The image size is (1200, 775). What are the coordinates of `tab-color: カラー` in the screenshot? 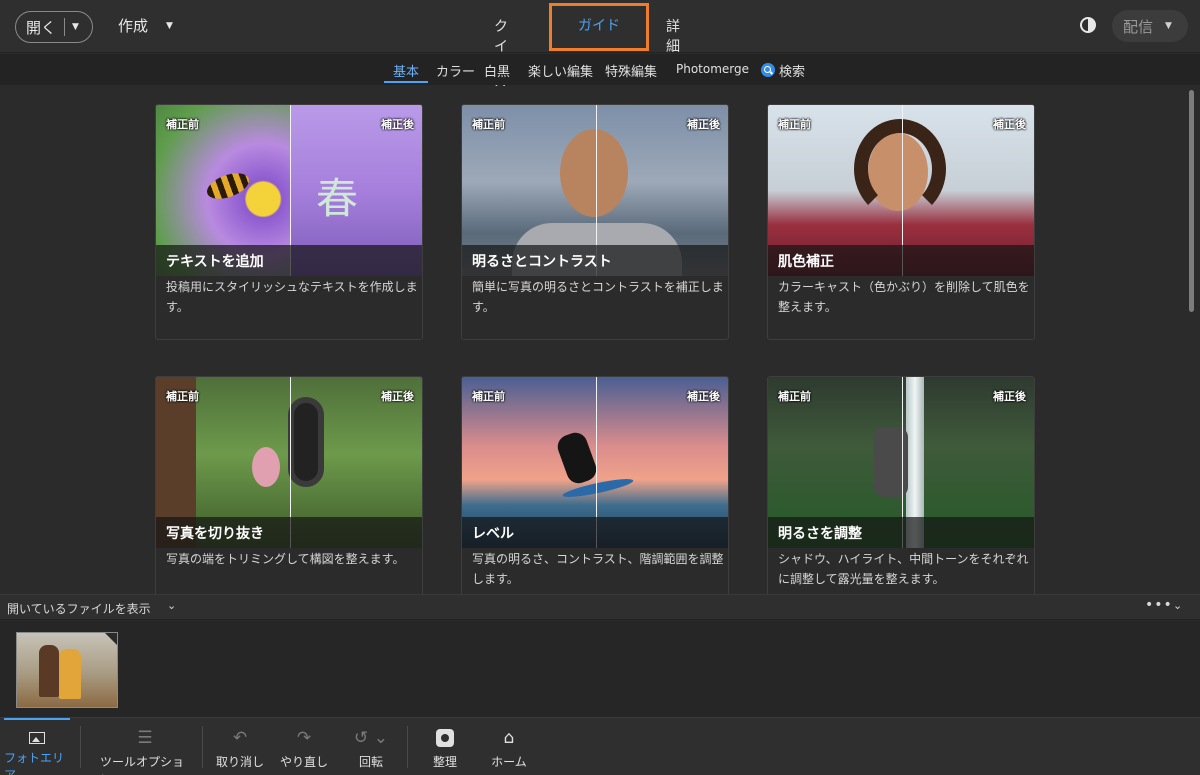 It's located at (455, 70).